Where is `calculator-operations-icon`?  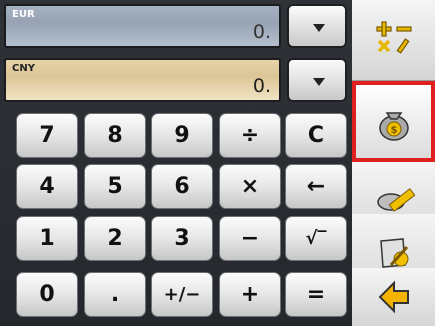 calculator-operations-icon is located at coordinates (393, 37).